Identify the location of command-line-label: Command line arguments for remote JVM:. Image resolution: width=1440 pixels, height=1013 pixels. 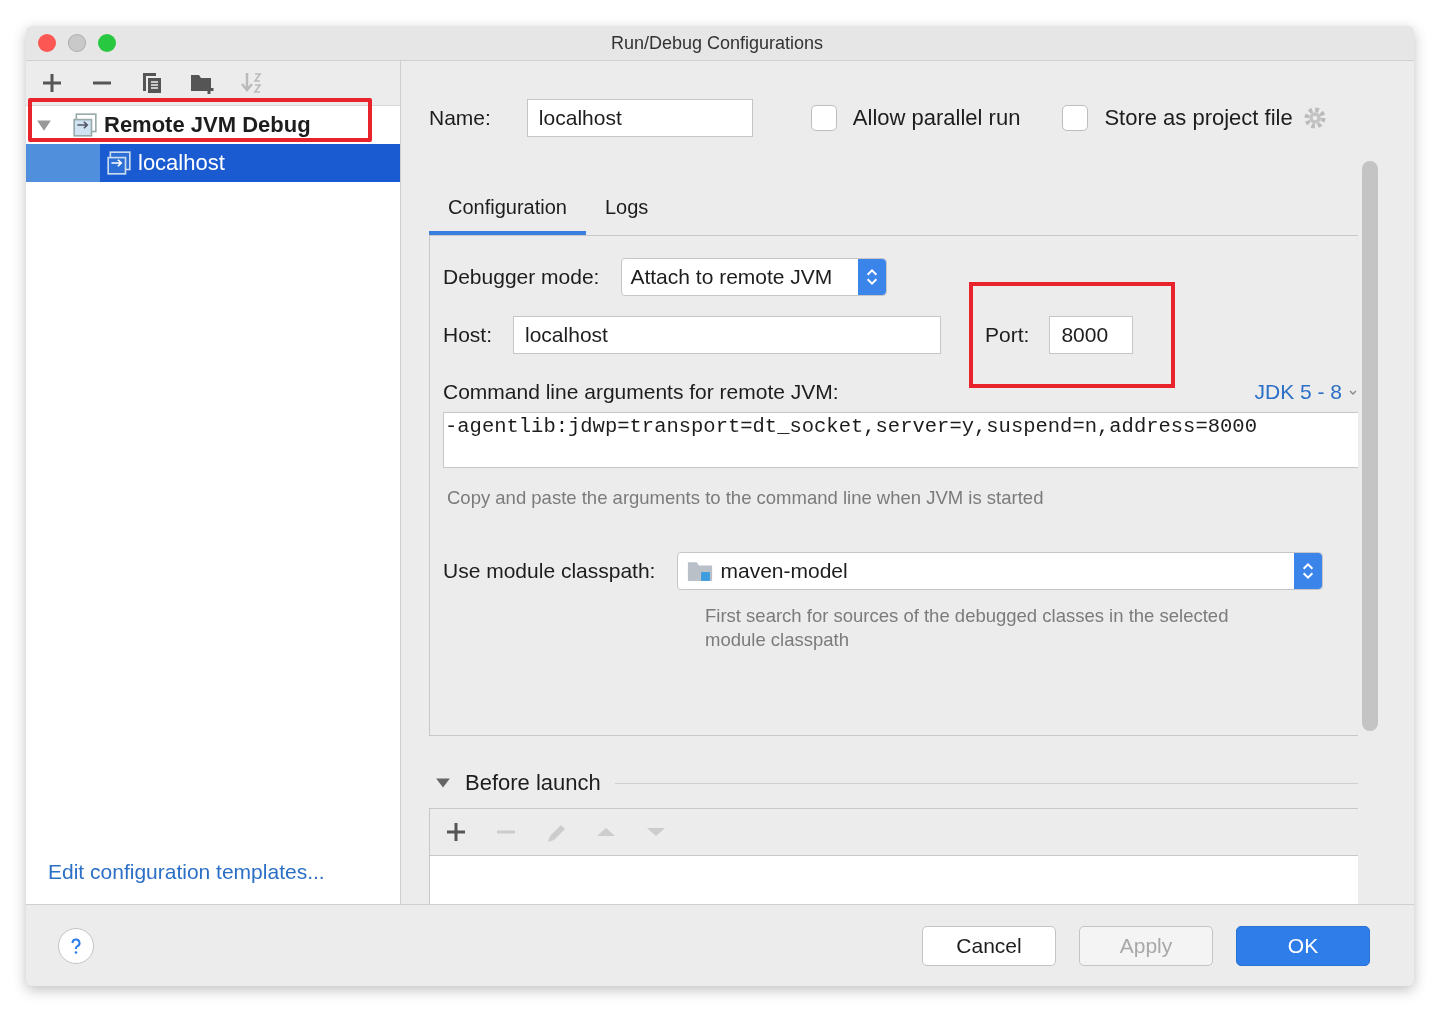
(641, 392).